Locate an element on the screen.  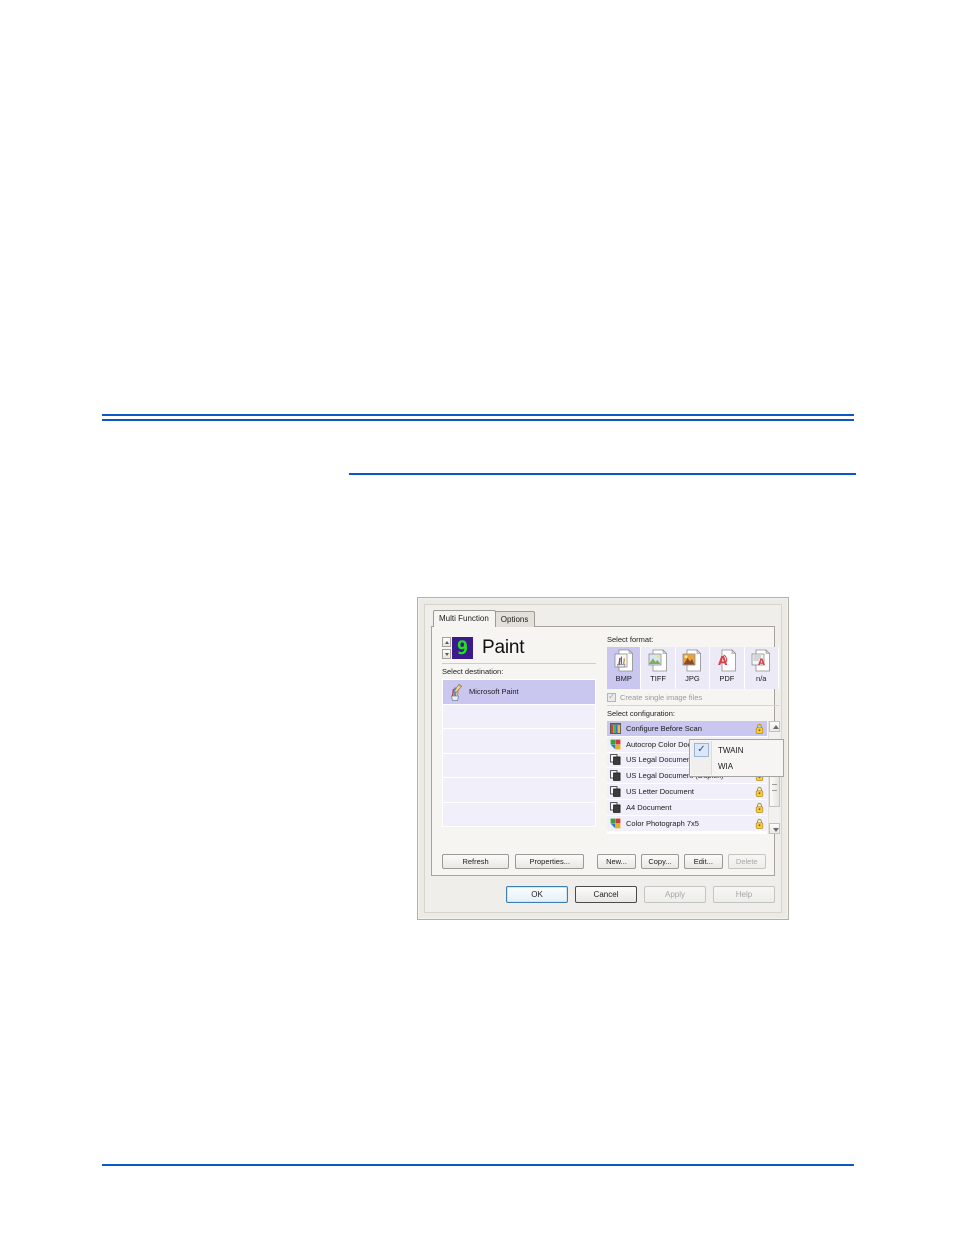
svg-text: A is located at coordinates (761, 663).